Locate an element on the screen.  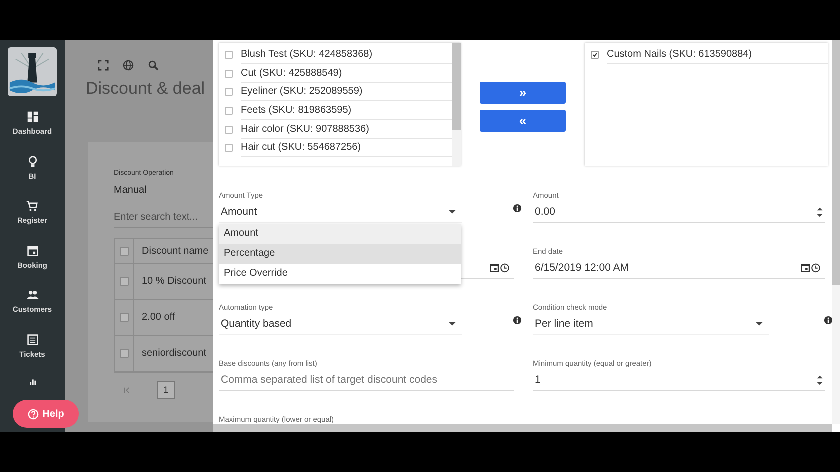
table-cell-text: 10 % Discount is located at coordinates (173, 282).